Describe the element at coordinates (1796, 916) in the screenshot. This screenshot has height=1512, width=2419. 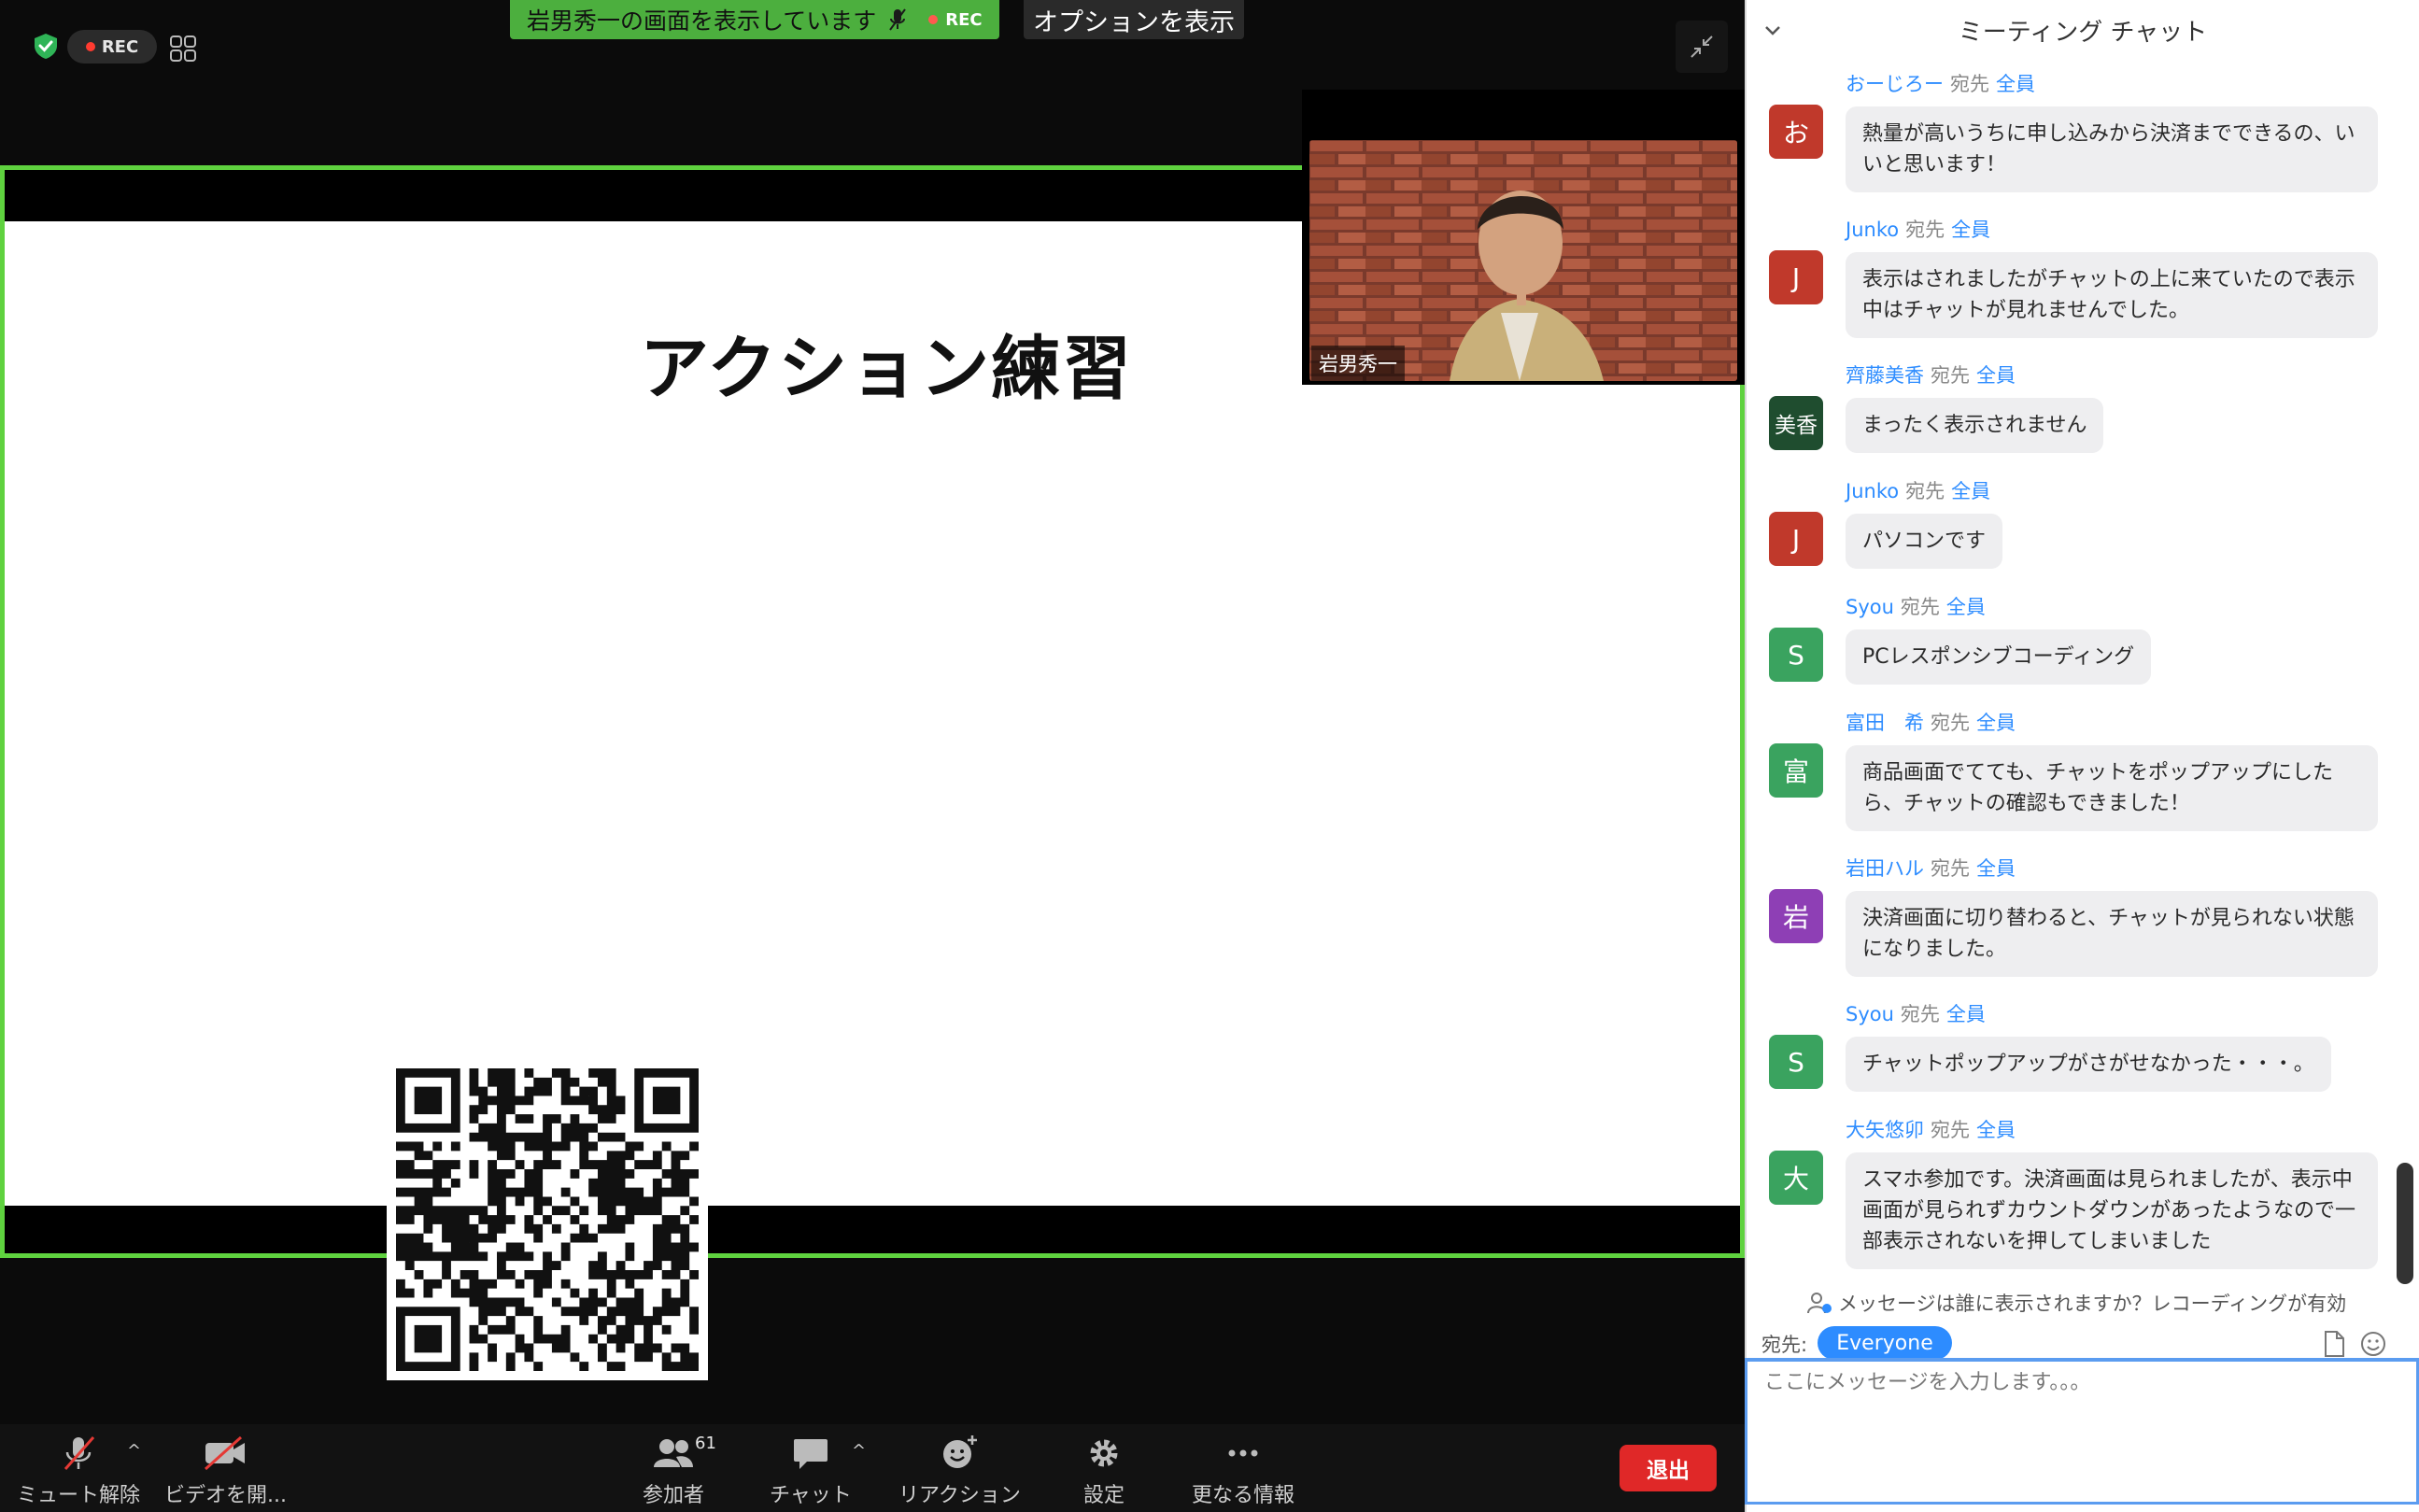
I see `avatar: 岩` at that location.